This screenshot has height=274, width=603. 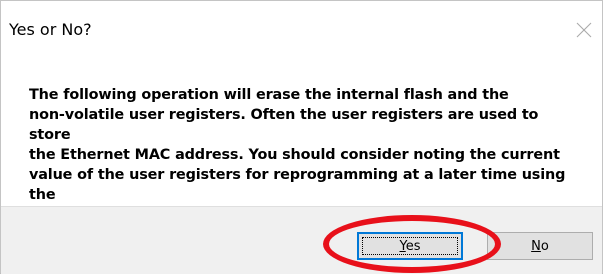 I want to click on yes-button-label: Yes, so click(x=410, y=246).